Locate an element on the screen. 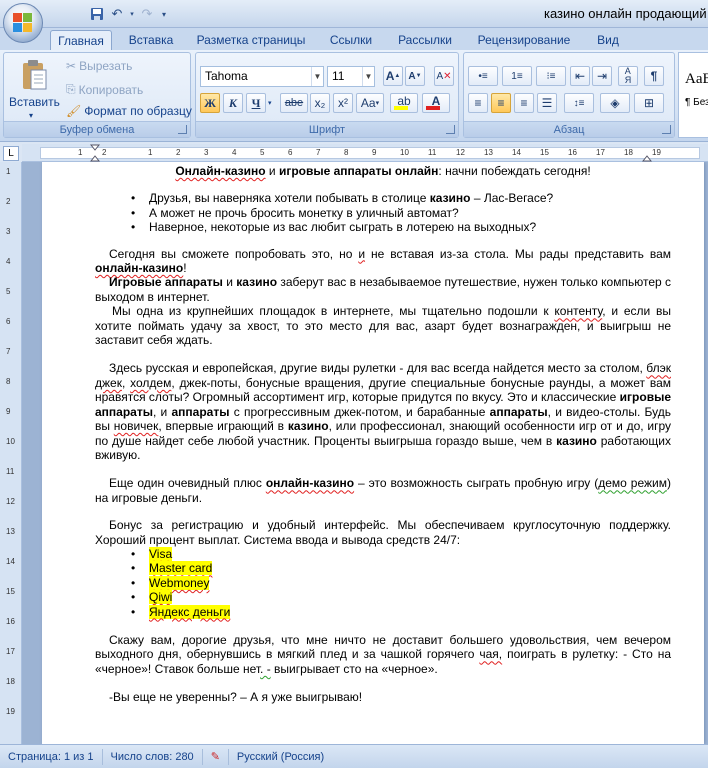 The height and width of the screenshot is (768, 708). ruler-number: 9 is located at coordinates (374, 152).